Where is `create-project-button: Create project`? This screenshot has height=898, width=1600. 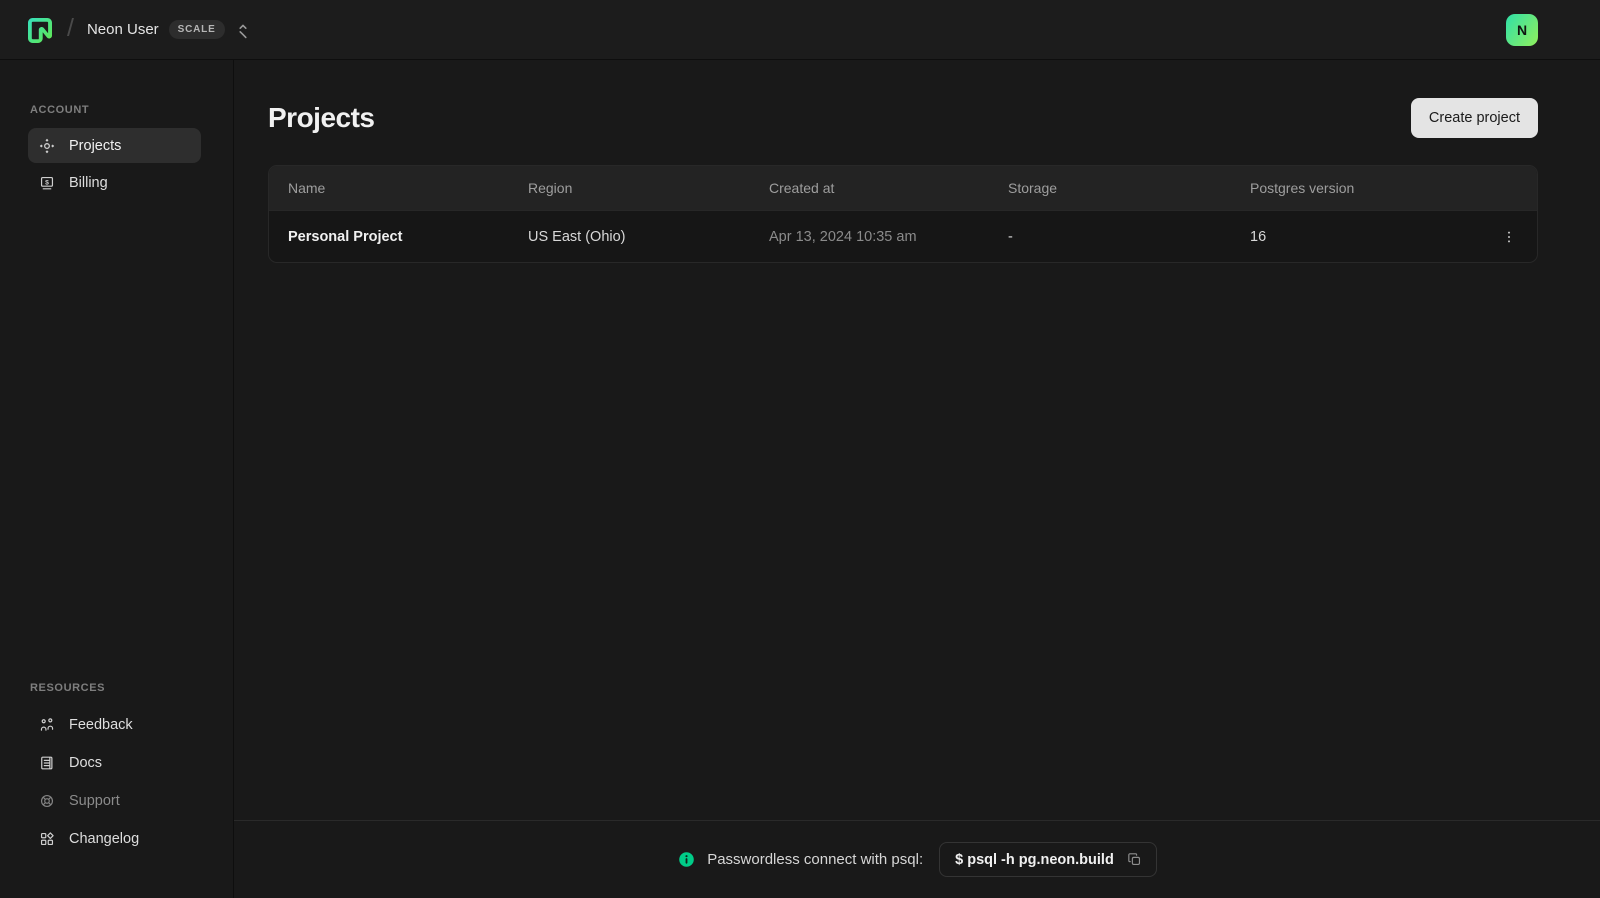
create-project-button: Create project is located at coordinates (1474, 118).